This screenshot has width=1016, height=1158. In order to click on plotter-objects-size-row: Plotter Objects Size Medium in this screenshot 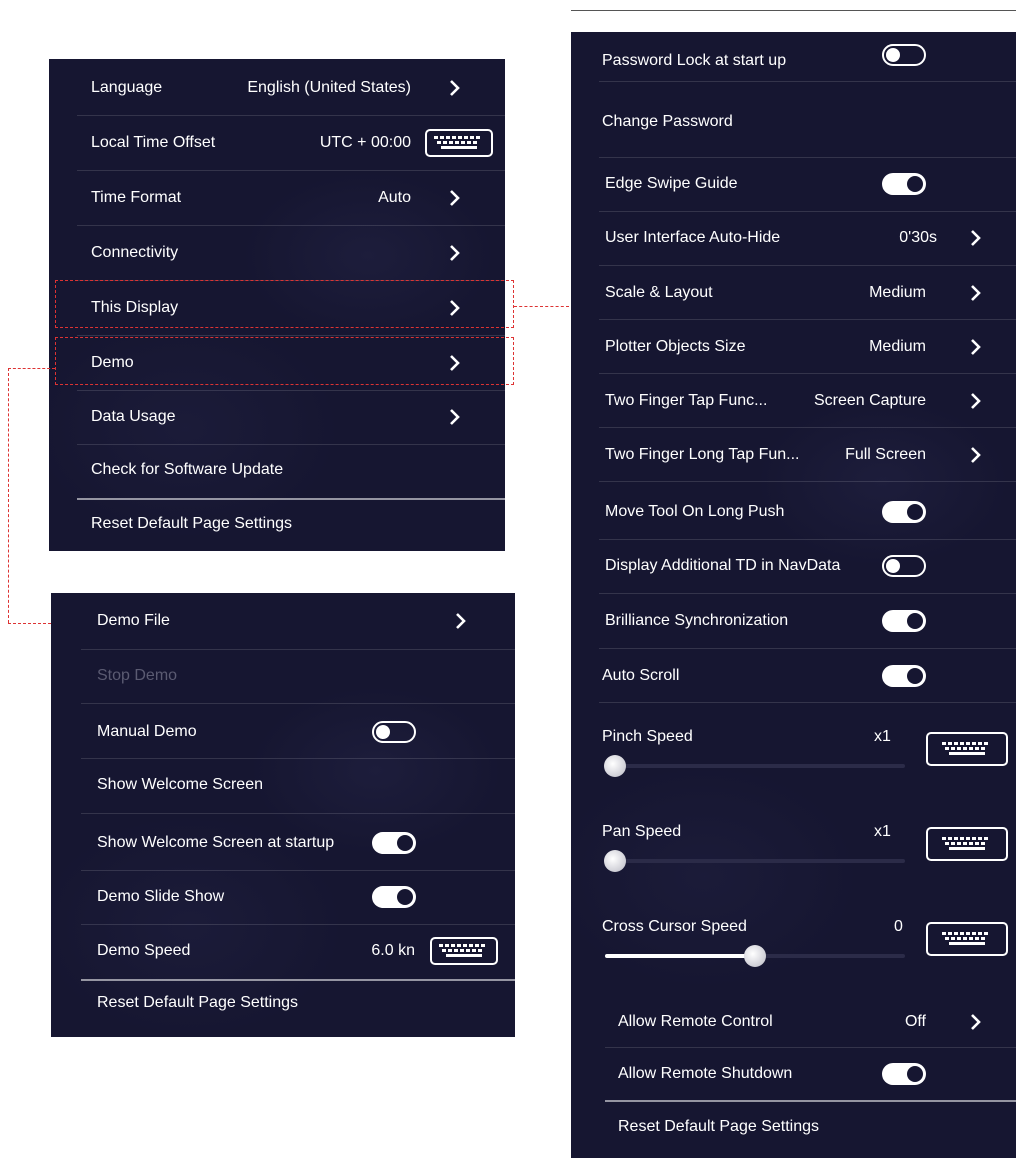, I will do `click(793, 347)`.